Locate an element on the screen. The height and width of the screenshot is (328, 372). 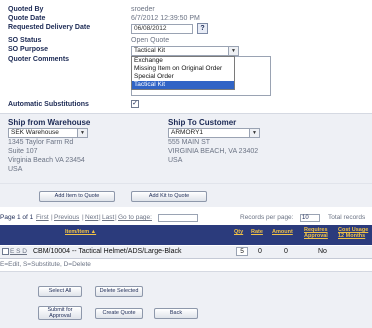
column-header-cost-usage: Cost Usage 12 Months is located at coordinates (355, 233).